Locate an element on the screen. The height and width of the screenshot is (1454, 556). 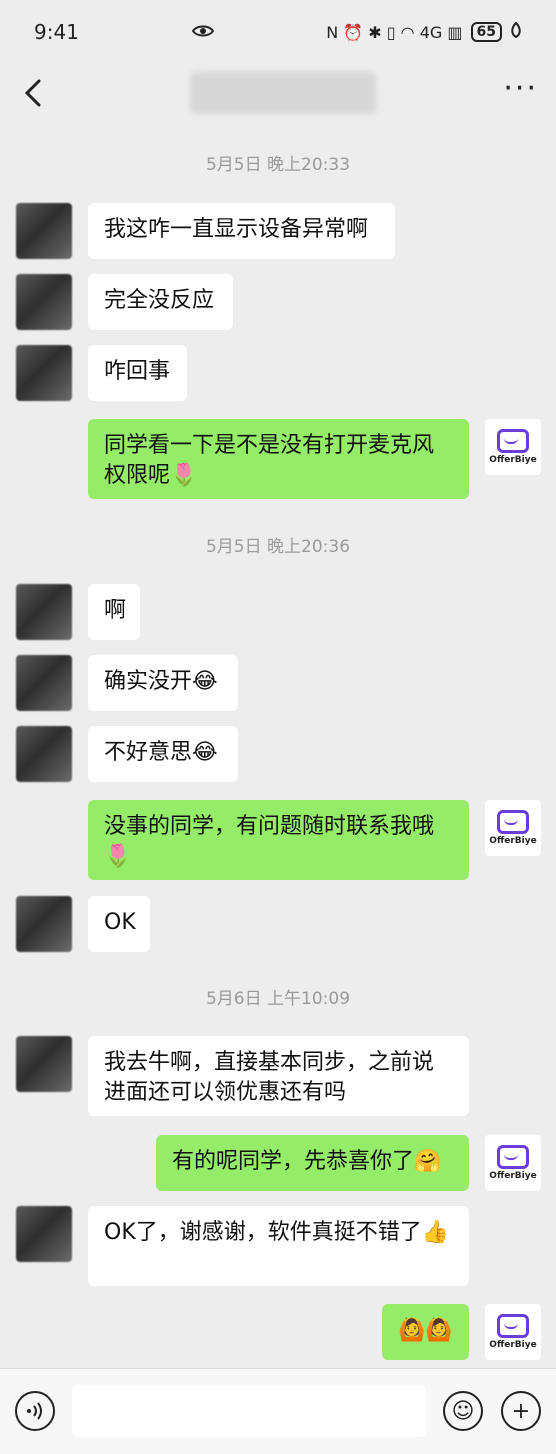
chevron-left-icon is located at coordinates (32, 93).